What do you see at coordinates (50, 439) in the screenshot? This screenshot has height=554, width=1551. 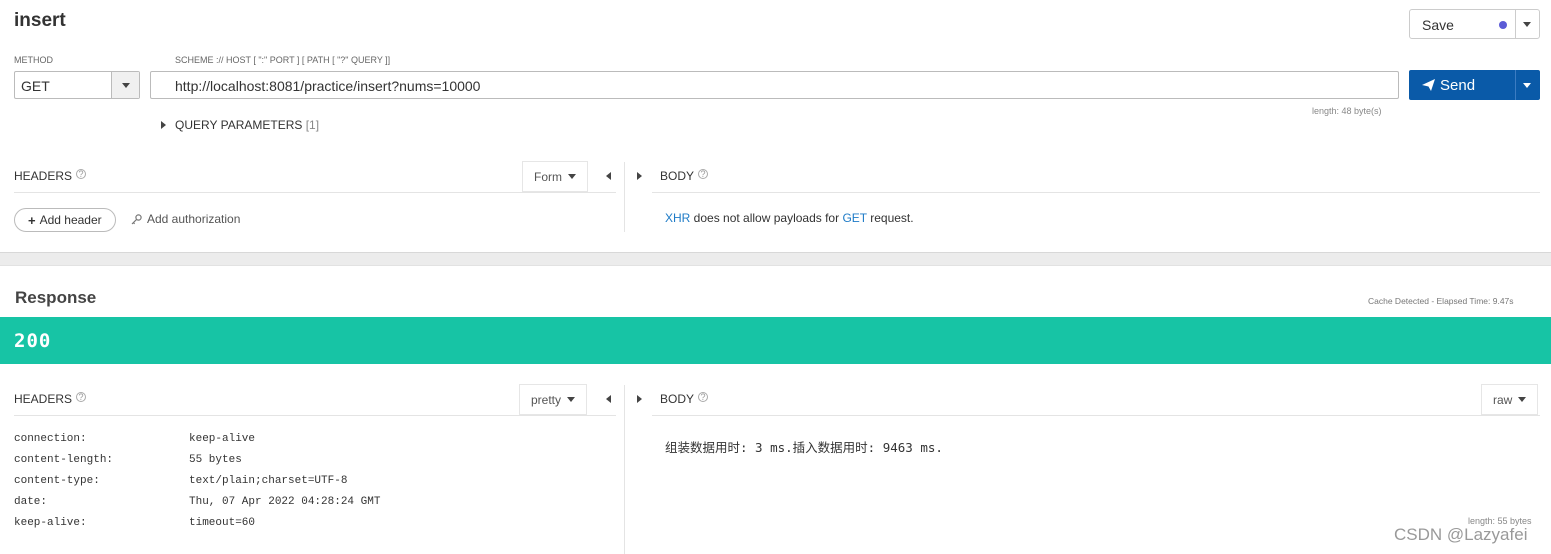 I see `header-row: connection:` at bounding box center [50, 439].